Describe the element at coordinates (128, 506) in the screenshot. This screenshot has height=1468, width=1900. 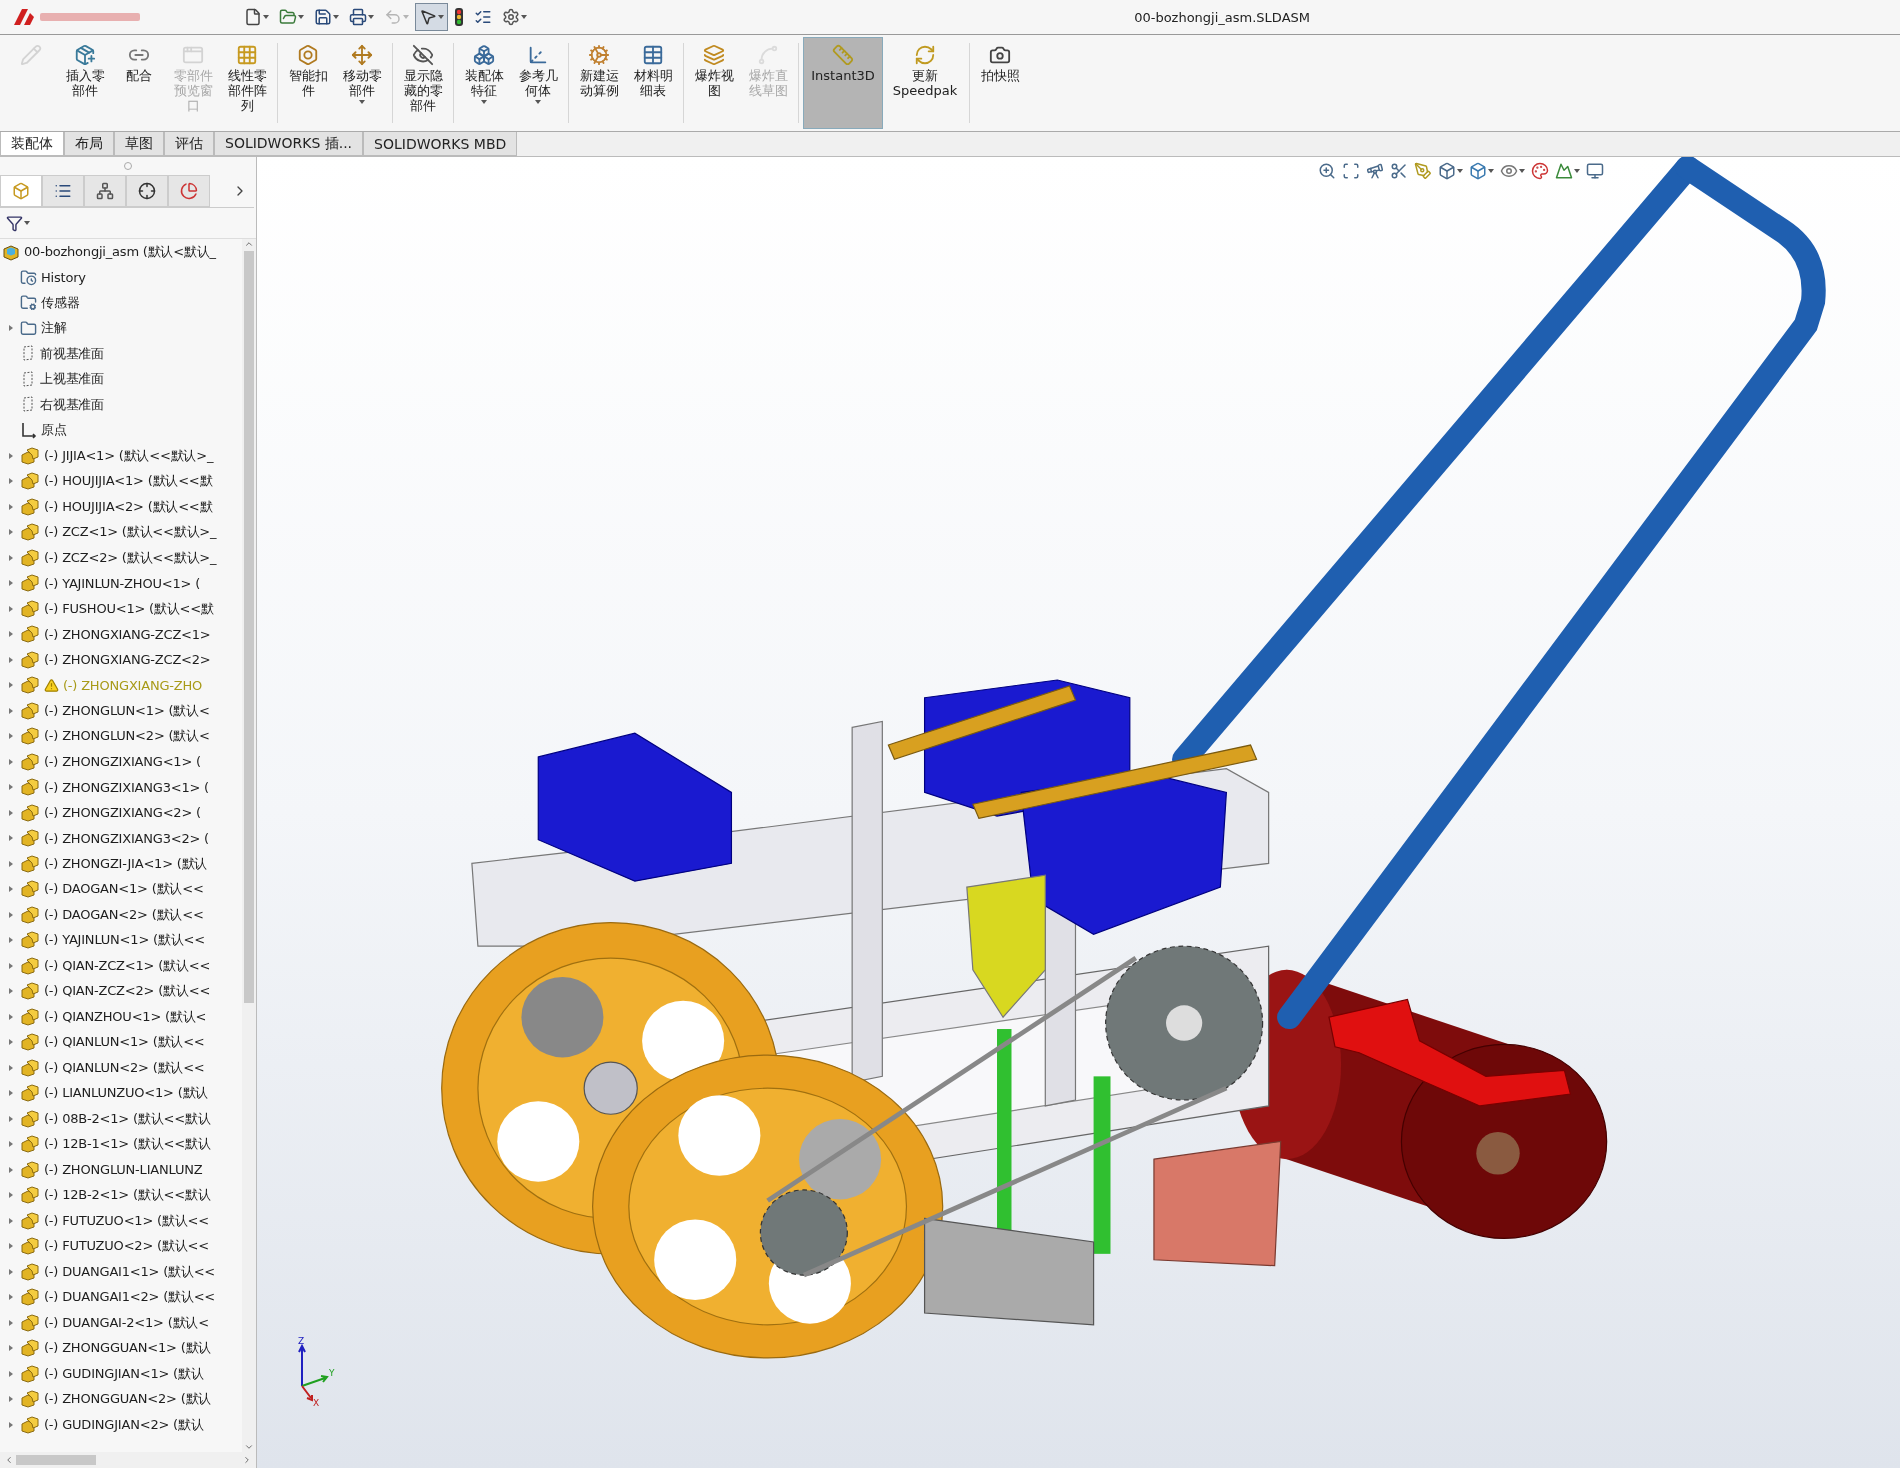
I see `tree-item: (-) HOUJIJIA<2> (默认<<默` at that location.